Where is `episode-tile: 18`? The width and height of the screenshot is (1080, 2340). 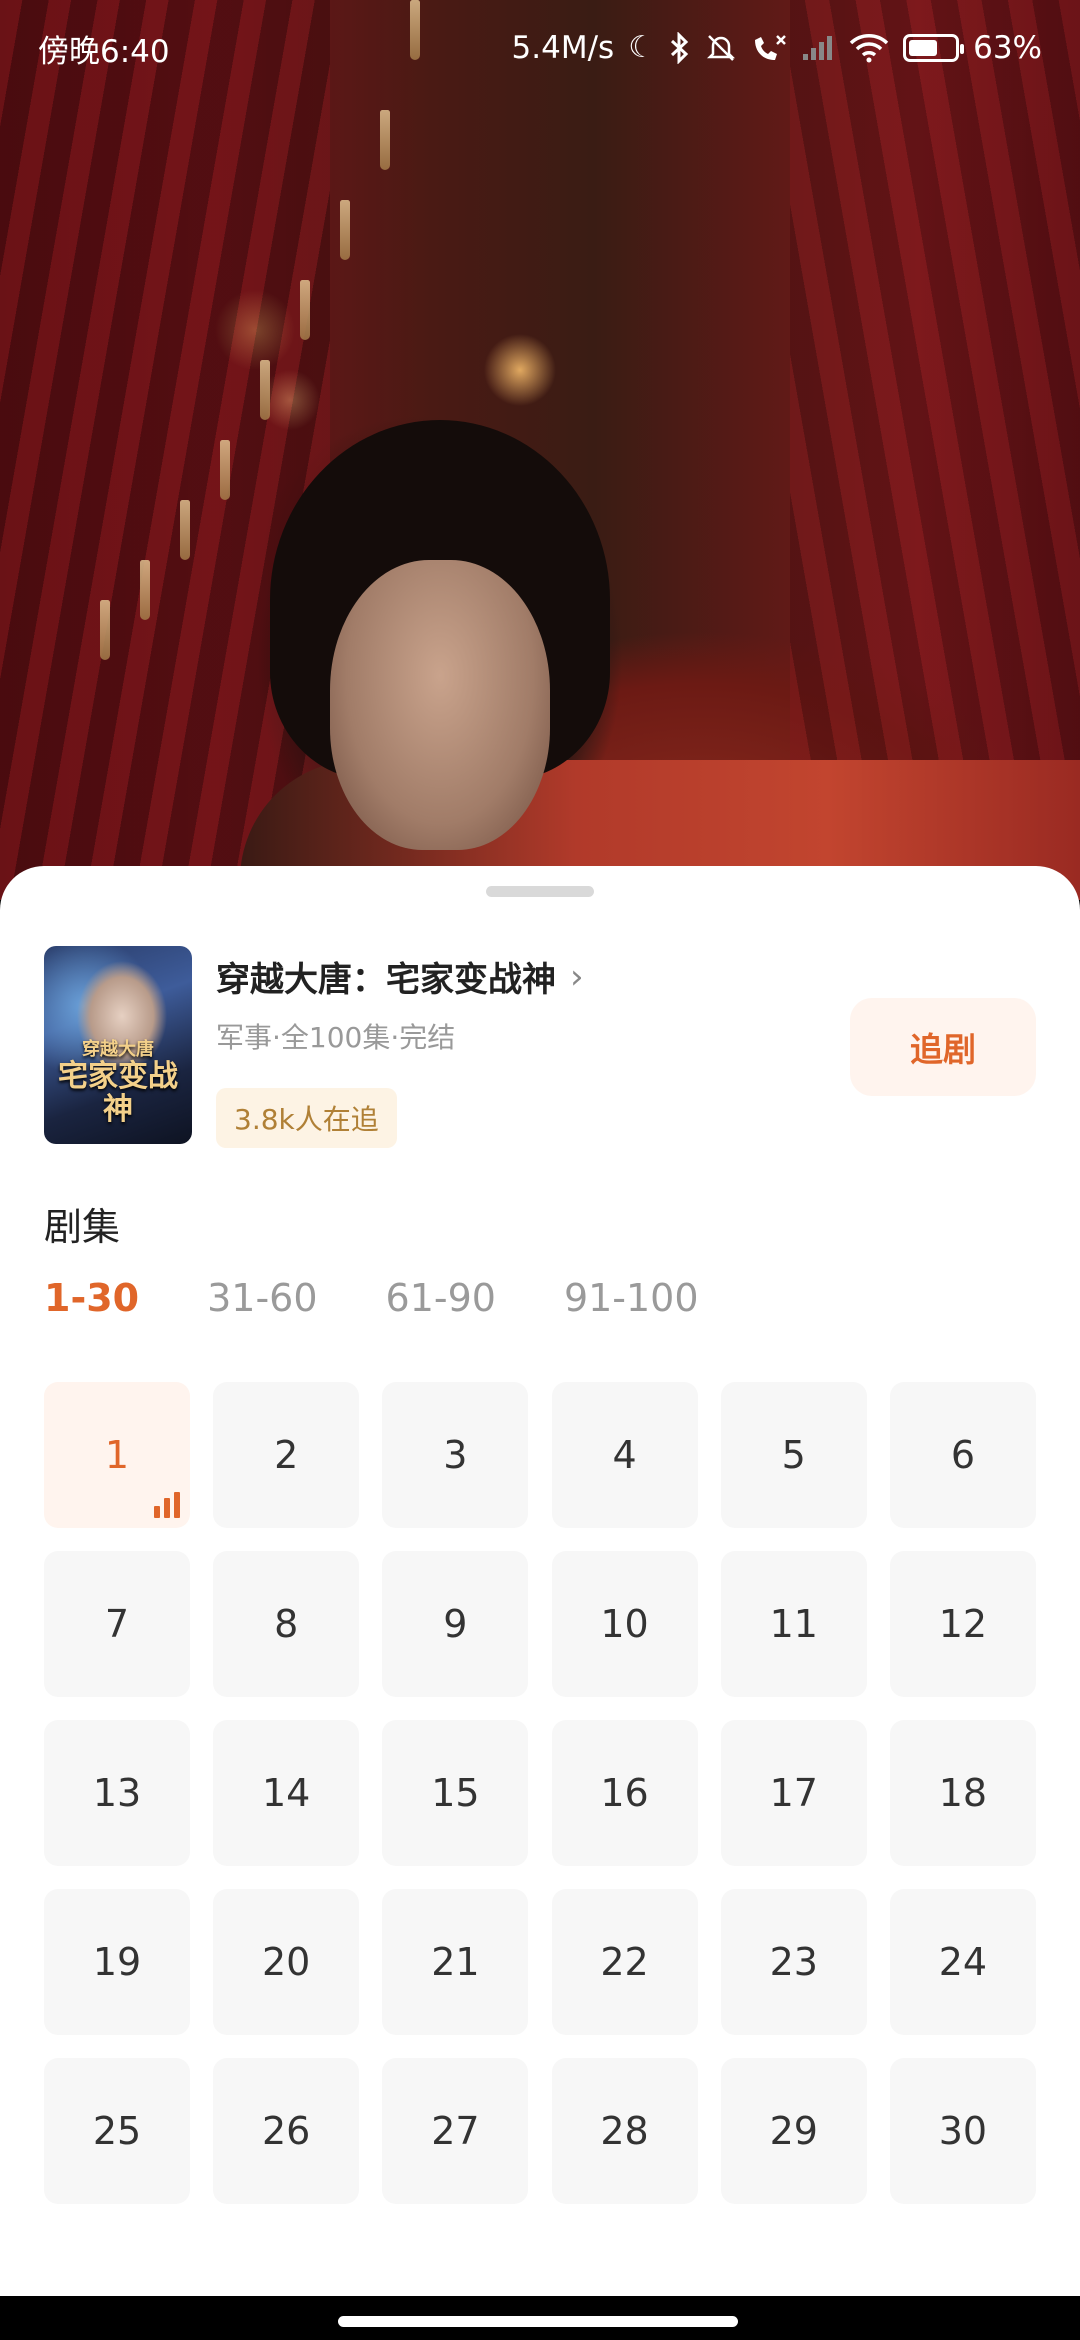
episode-tile: 18 is located at coordinates (962, 1793).